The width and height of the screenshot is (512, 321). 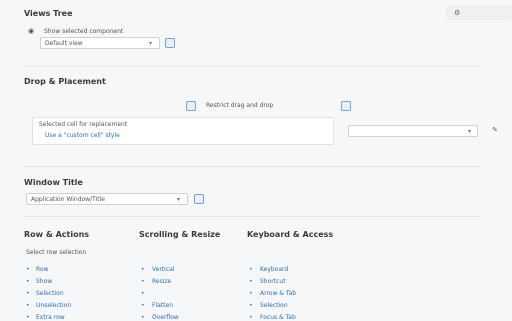 What do you see at coordinates (170, 43) in the screenshot?
I see `view-apply-button` at bounding box center [170, 43].